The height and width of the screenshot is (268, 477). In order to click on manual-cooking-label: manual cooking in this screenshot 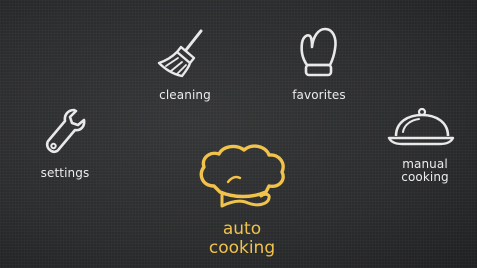, I will do `click(425, 171)`.